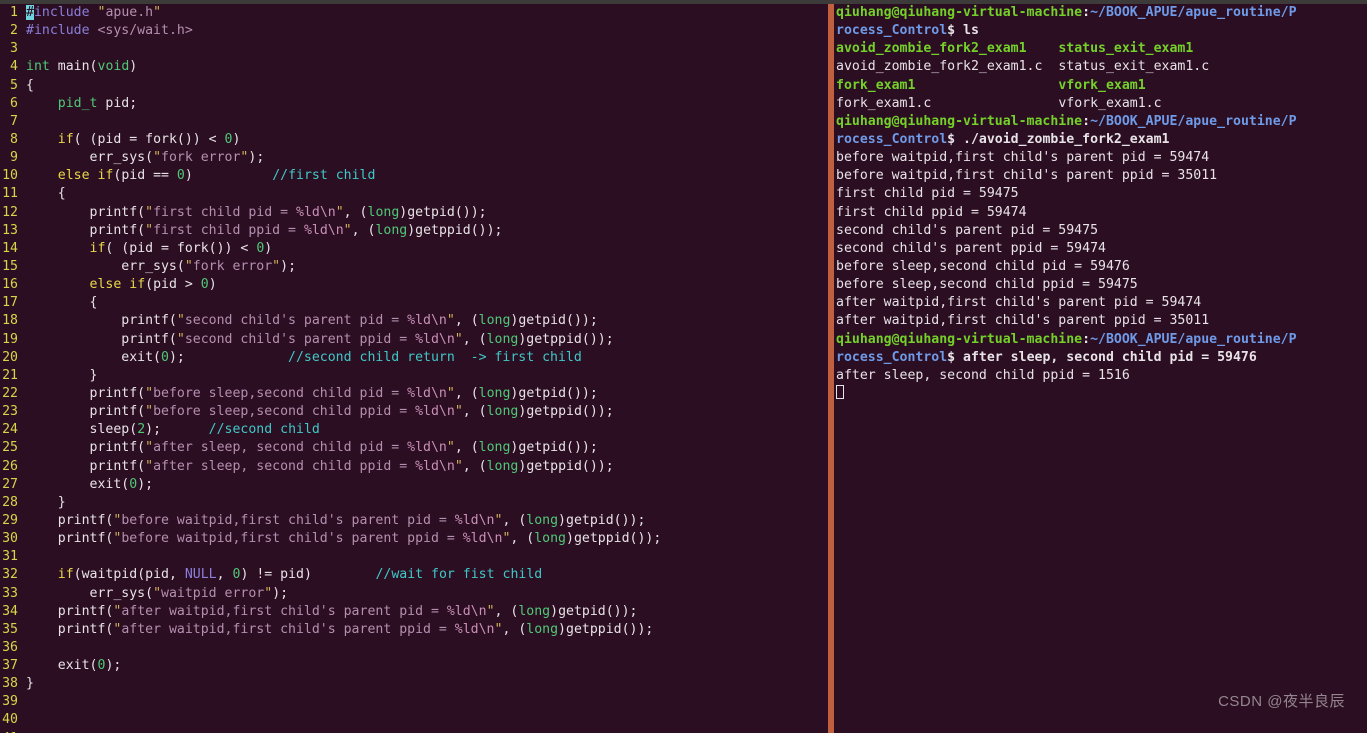 The width and height of the screenshot is (1367, 733). I want to click on code-line: 11 {, so click(414, 194).